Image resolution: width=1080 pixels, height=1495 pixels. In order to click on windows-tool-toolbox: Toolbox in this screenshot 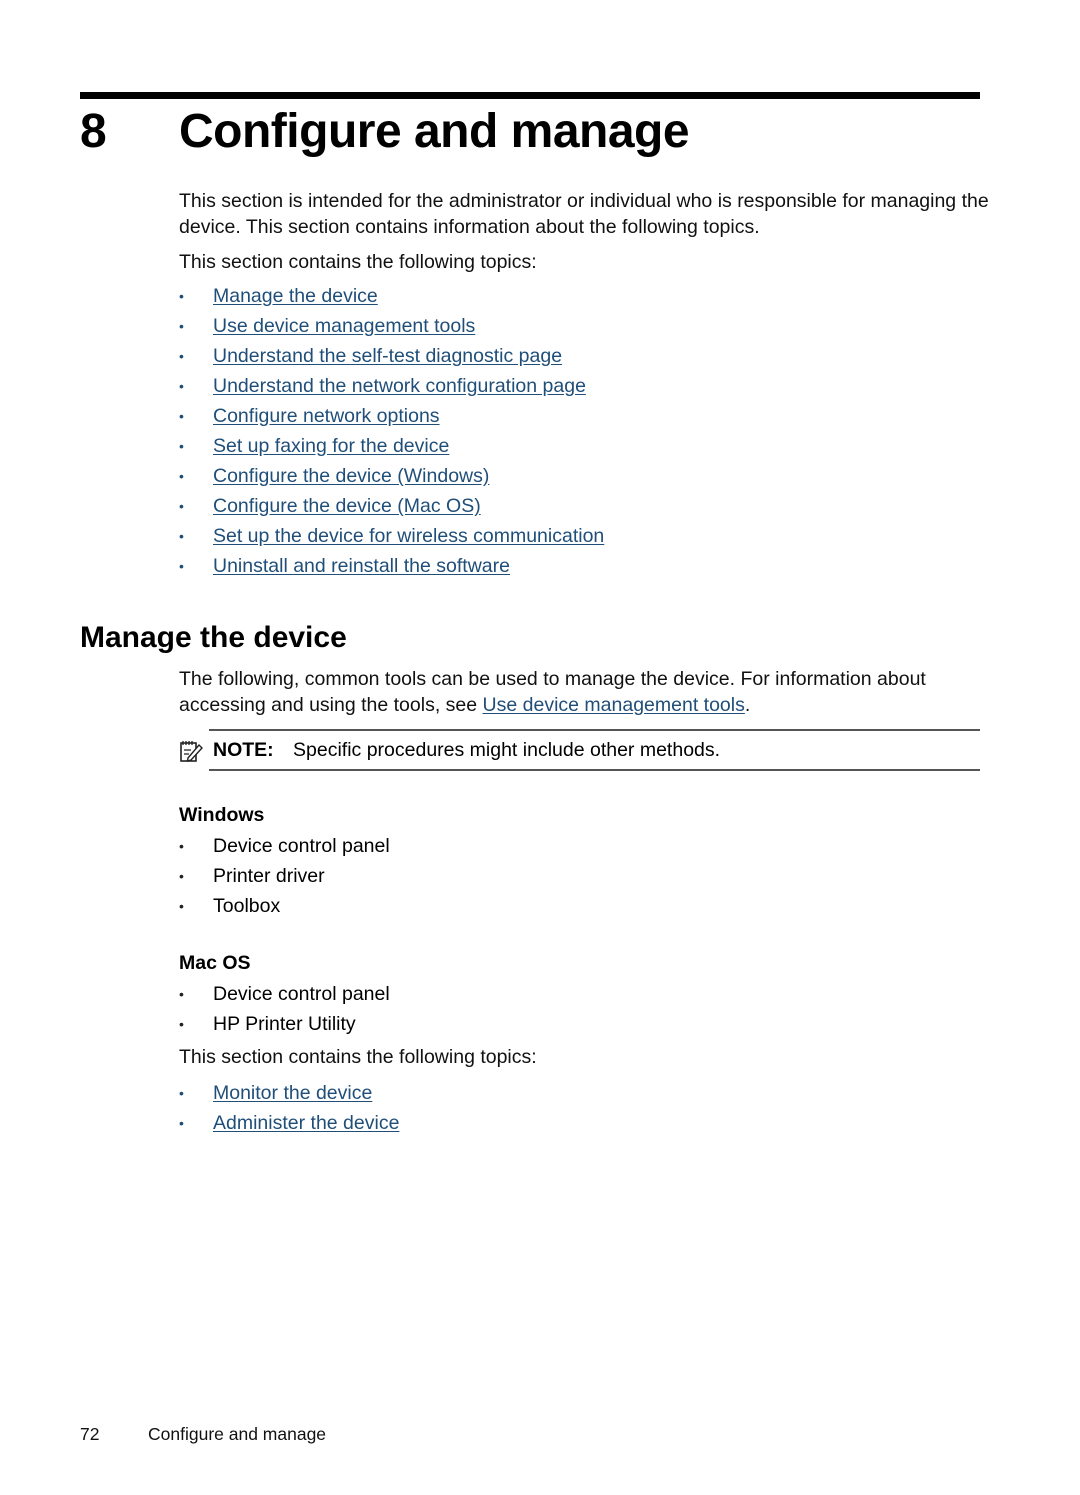, I will do `click(247, 906)`.